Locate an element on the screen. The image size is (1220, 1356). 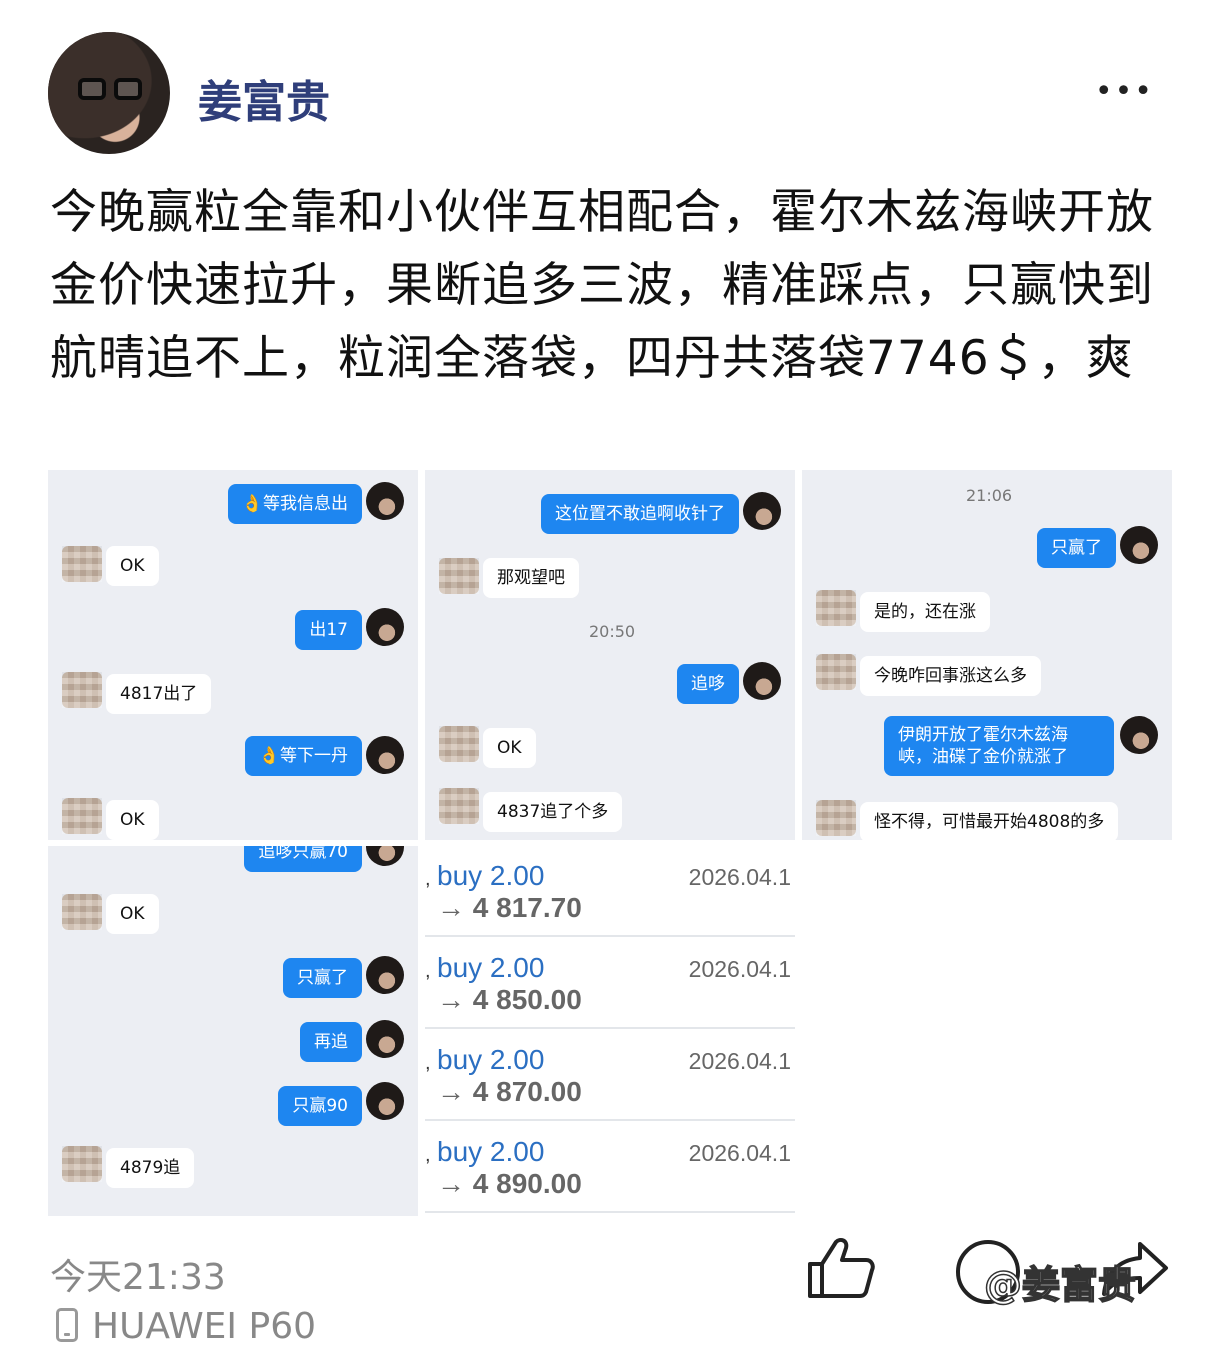
chat-bubble-out: 只赢90 is located at coordinates (320, 1106).